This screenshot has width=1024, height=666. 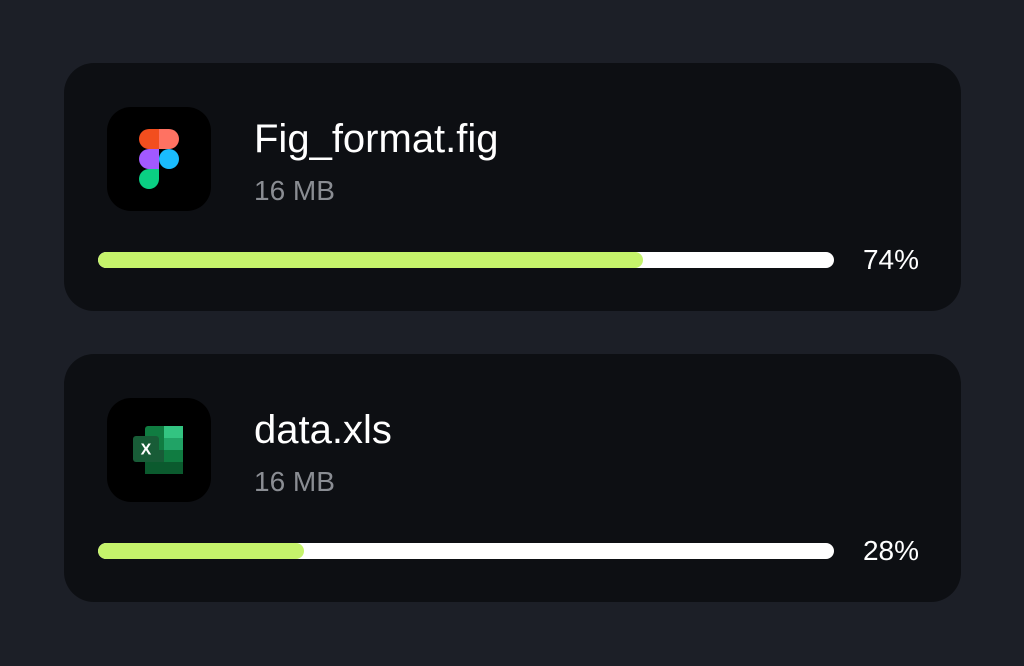 I want to click on svg-text: X, so click(x=146, y=450).